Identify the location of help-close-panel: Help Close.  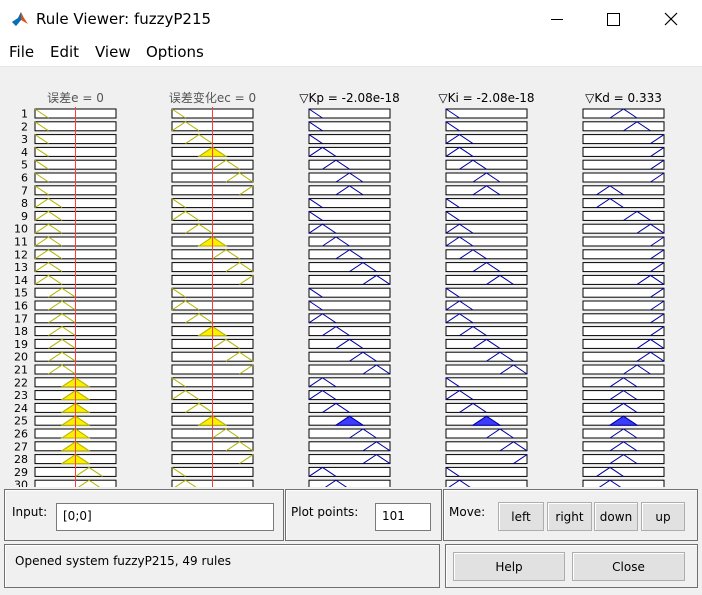
(571, 566).